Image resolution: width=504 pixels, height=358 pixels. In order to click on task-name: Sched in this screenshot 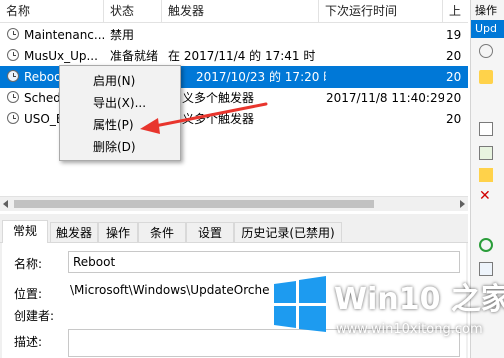, I will do `click(42, 98)`.